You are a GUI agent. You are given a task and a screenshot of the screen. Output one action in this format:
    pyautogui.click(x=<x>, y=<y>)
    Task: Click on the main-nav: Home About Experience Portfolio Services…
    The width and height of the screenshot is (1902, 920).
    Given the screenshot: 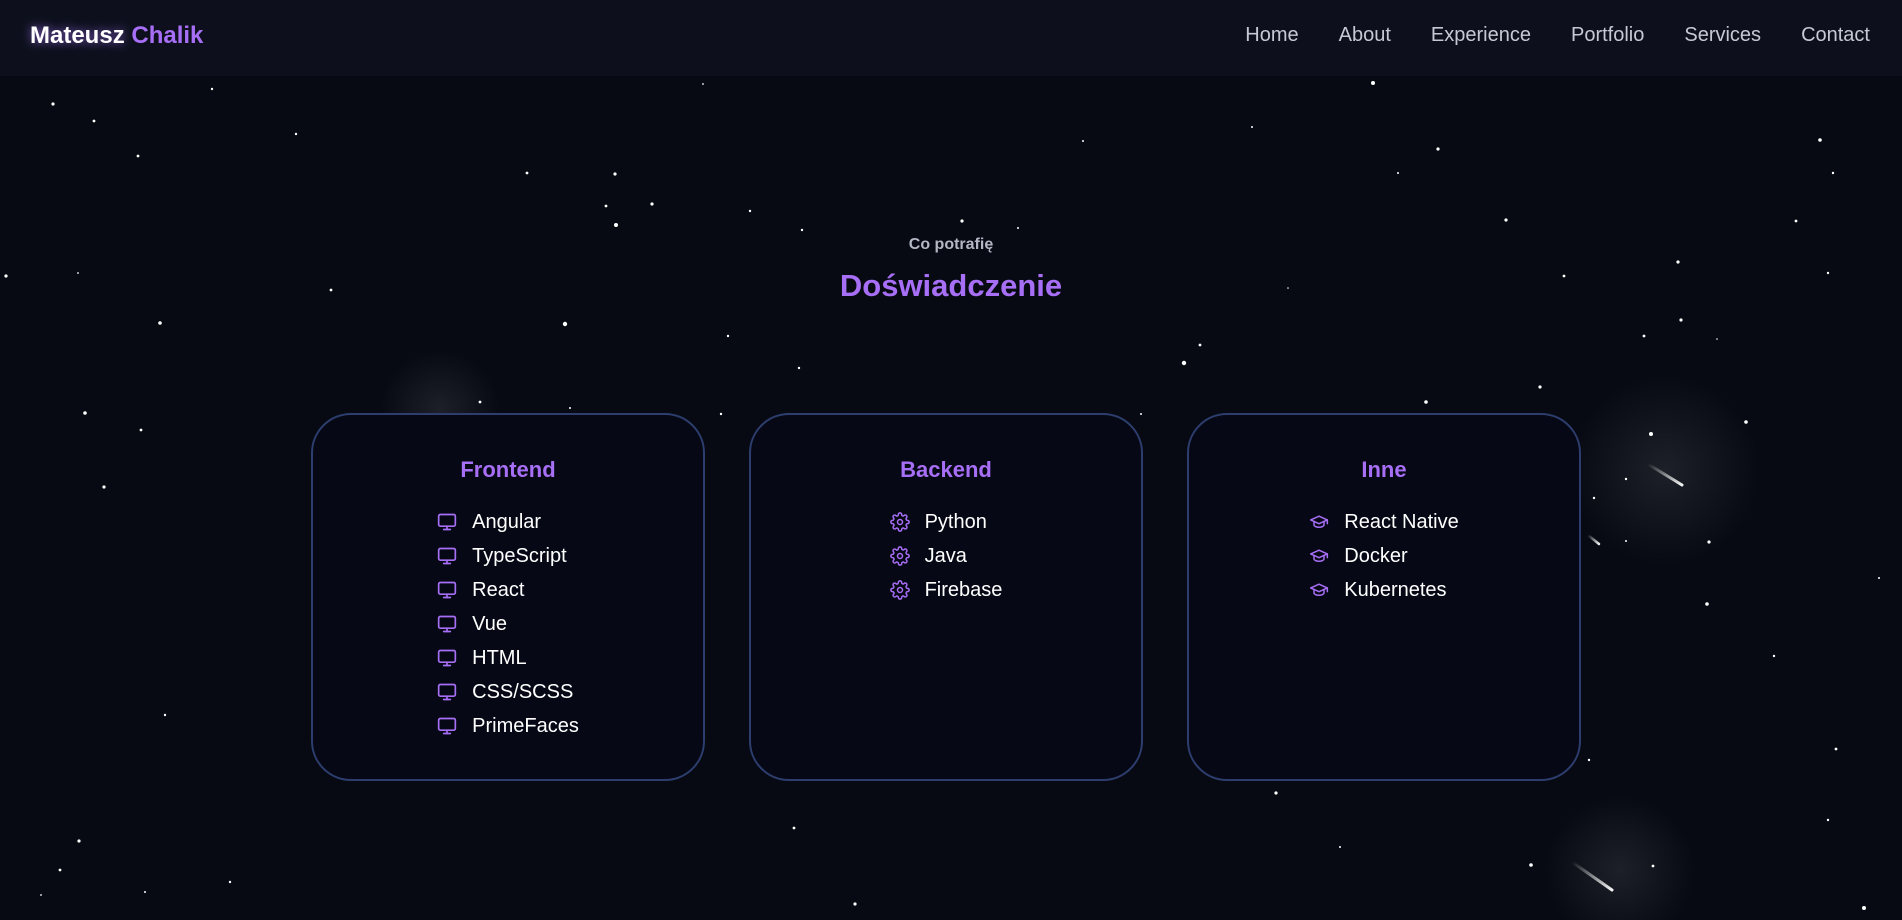 What is the action you would take?
    pyautogui.click(x=1573, y=35)
    